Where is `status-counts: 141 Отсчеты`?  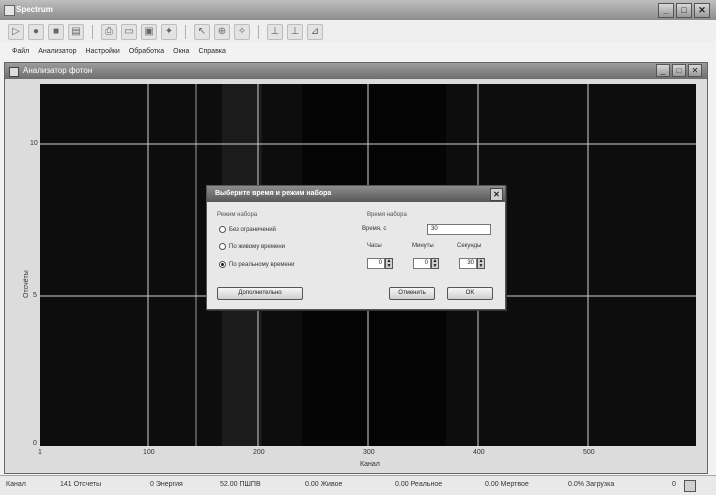
status-counts: 141 Отсчеты is located at coordinates (81, 484).